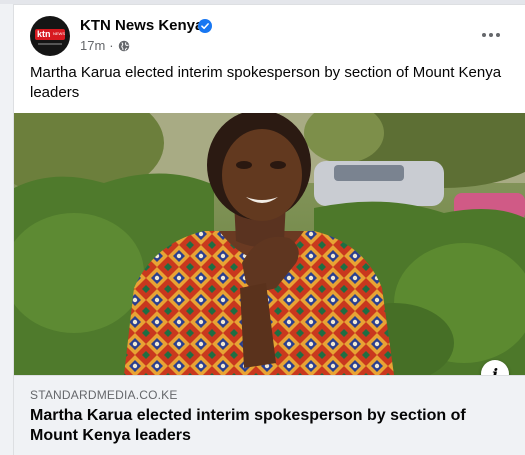 The width and height of the screenshot is (525, 455). I want to click on globe-icon, so click(124, 46).